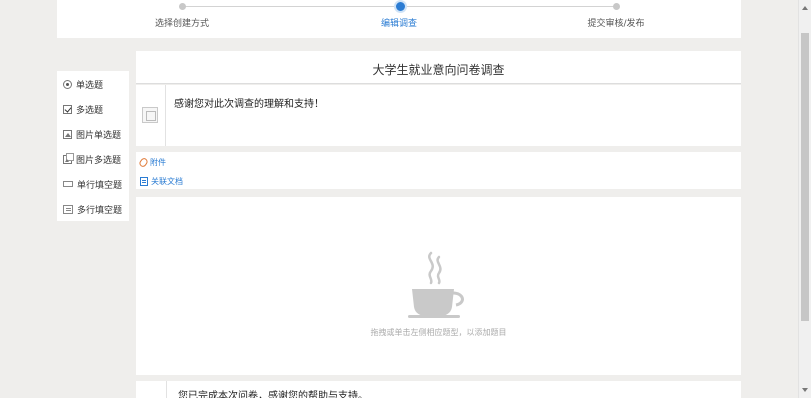 This screenshot has width=811, height=398. I want to click on empty-hint: 拖拽或单击左侧相应题型，以添加题目, so click(438, 332).